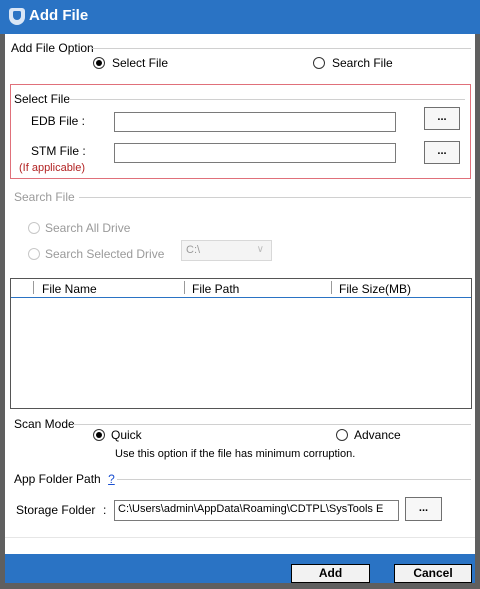 The height and width of the screenshot is (589, 480). I want to click on help-link: ?, so click(111, 479).